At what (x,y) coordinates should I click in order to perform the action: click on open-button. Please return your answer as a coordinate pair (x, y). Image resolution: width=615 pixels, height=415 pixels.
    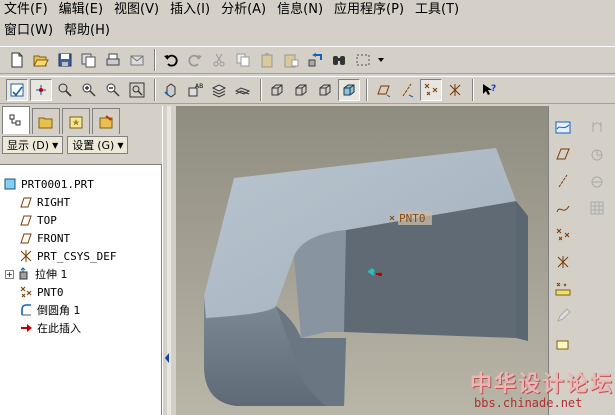
    Looking at the image, I should click on (41, 60).